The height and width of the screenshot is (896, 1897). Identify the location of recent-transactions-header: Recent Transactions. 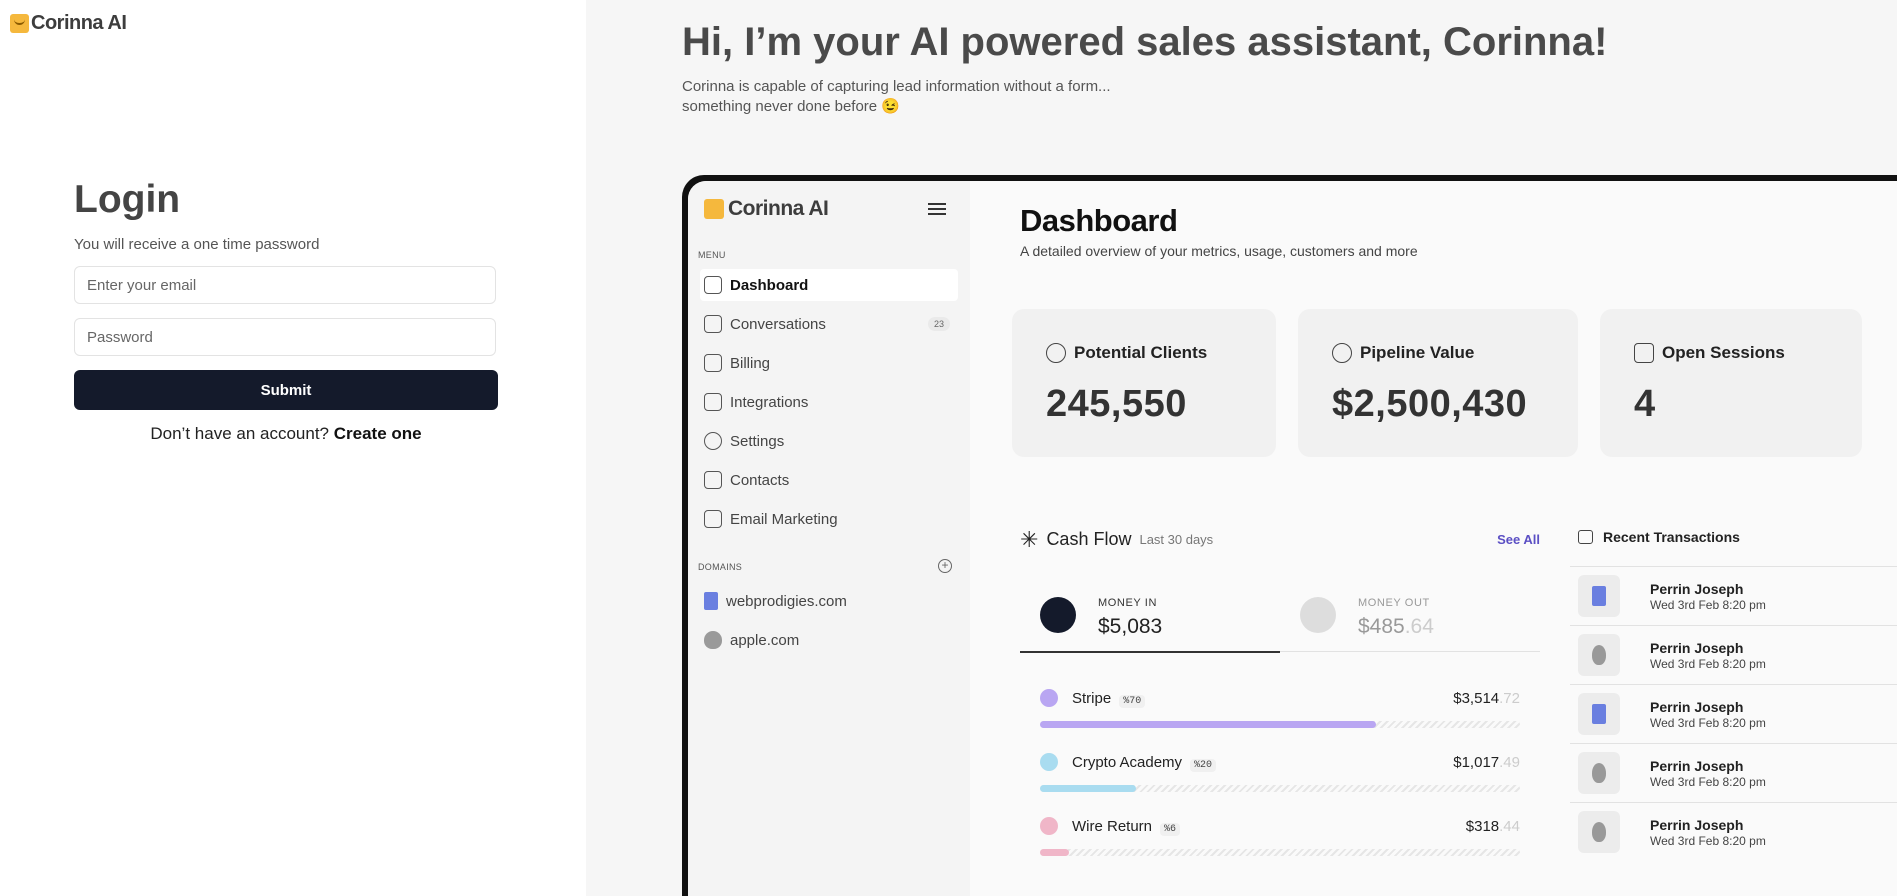
(1733, 537).